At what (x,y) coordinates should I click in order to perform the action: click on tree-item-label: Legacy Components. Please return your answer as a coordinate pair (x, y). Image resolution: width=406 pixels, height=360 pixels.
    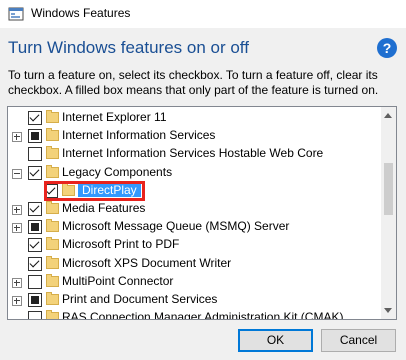
    Looking at the image, I should click on (117, 171).